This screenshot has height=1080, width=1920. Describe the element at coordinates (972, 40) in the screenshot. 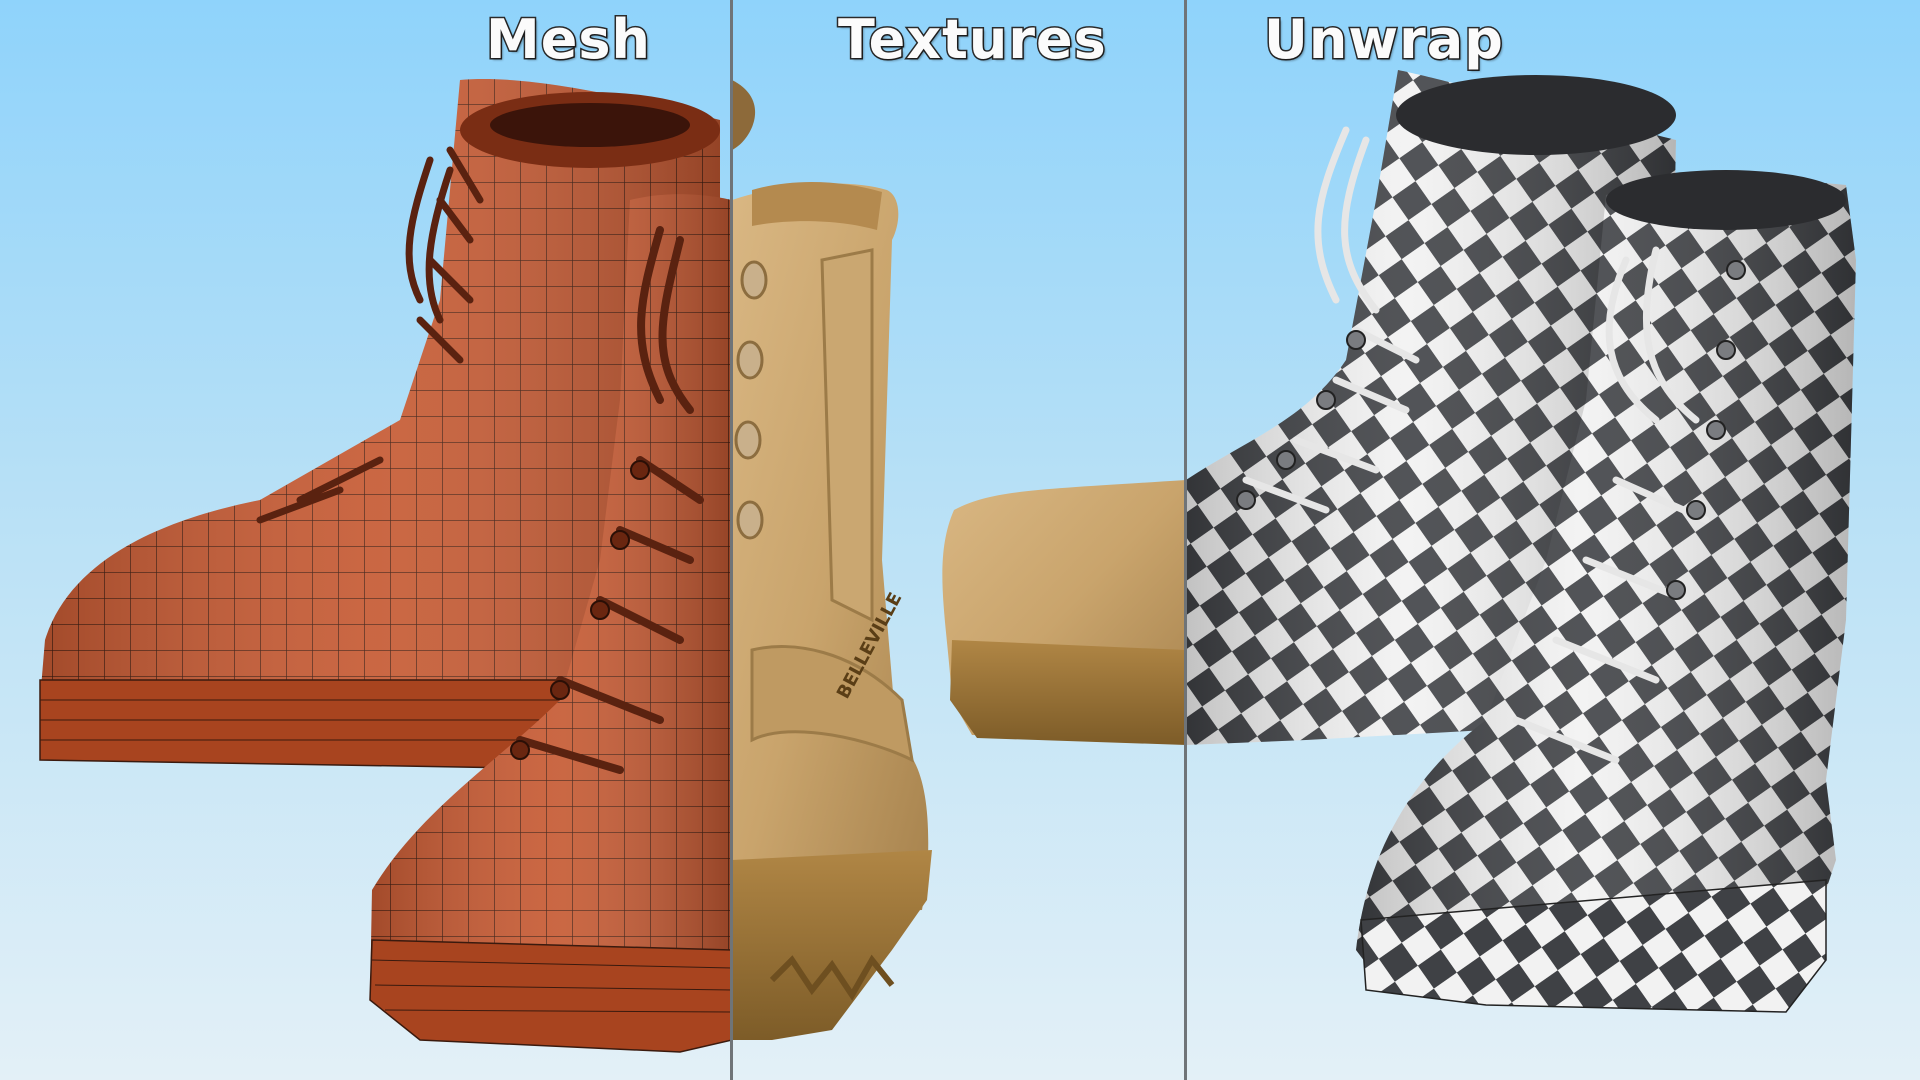

I see `textures-title: Textures` at that location.